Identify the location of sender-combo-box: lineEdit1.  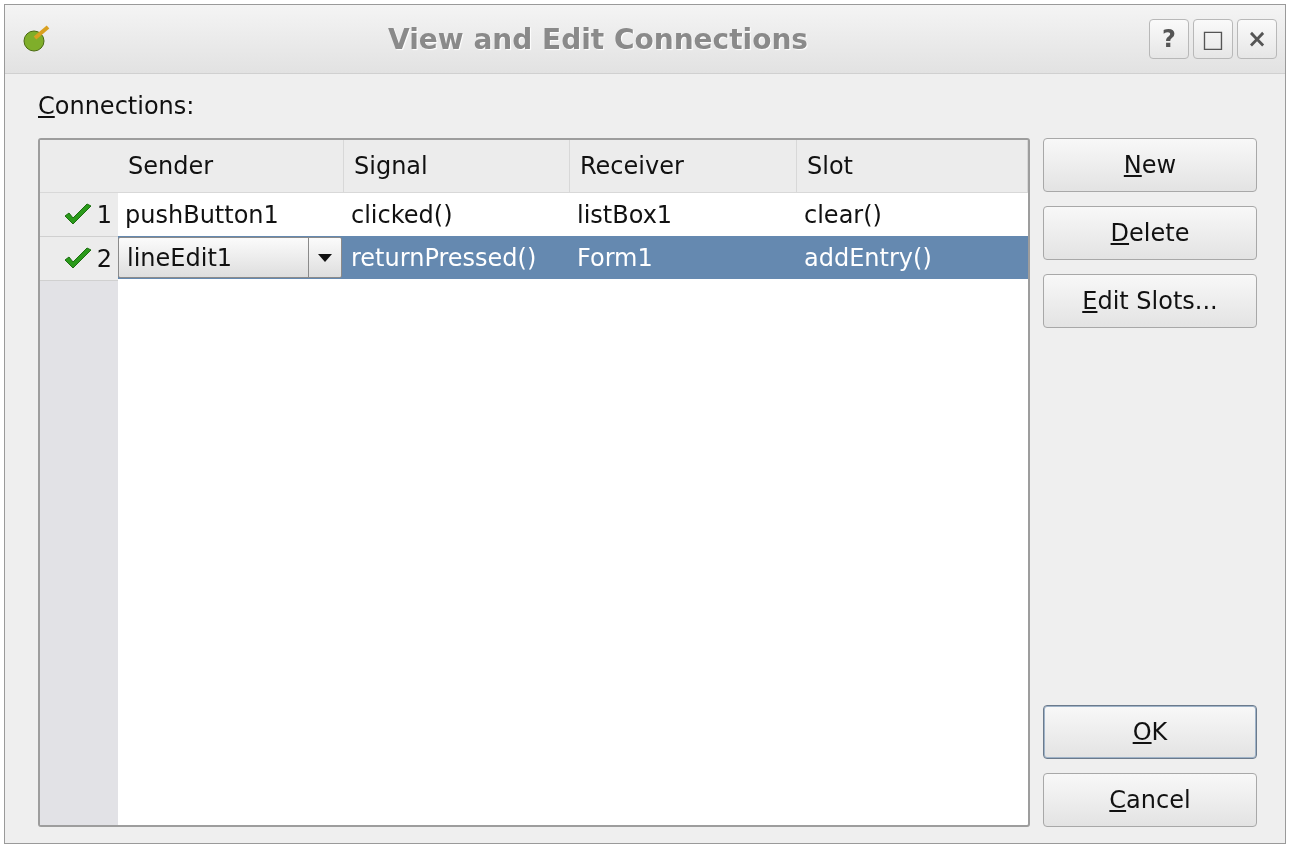
(230, 257).